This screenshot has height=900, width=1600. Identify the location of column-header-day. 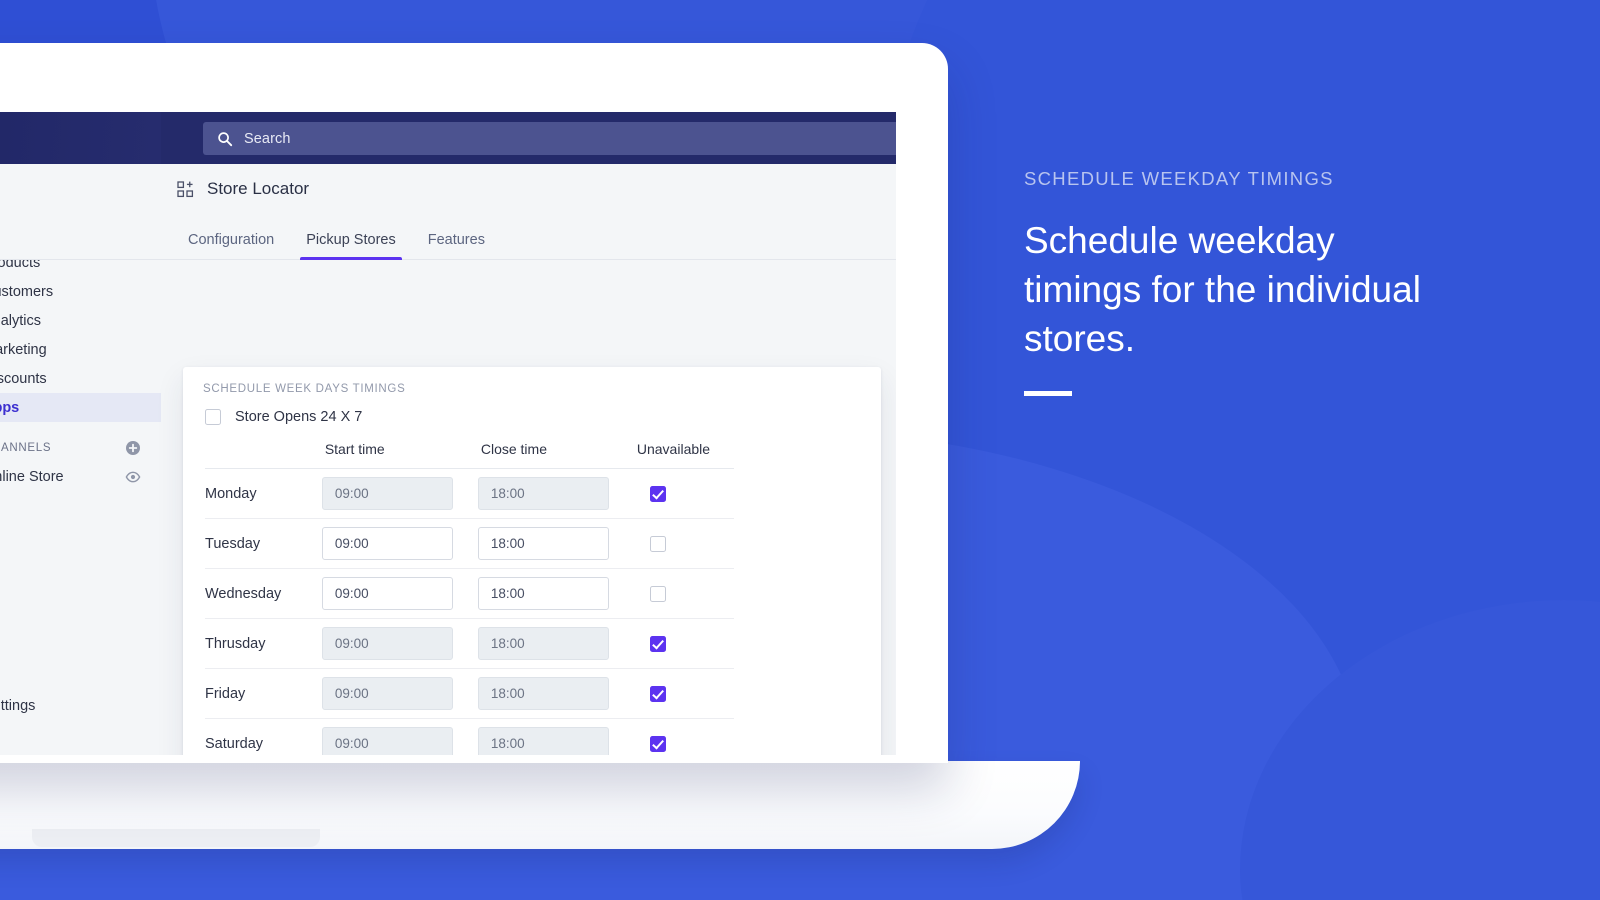
(263, 455).